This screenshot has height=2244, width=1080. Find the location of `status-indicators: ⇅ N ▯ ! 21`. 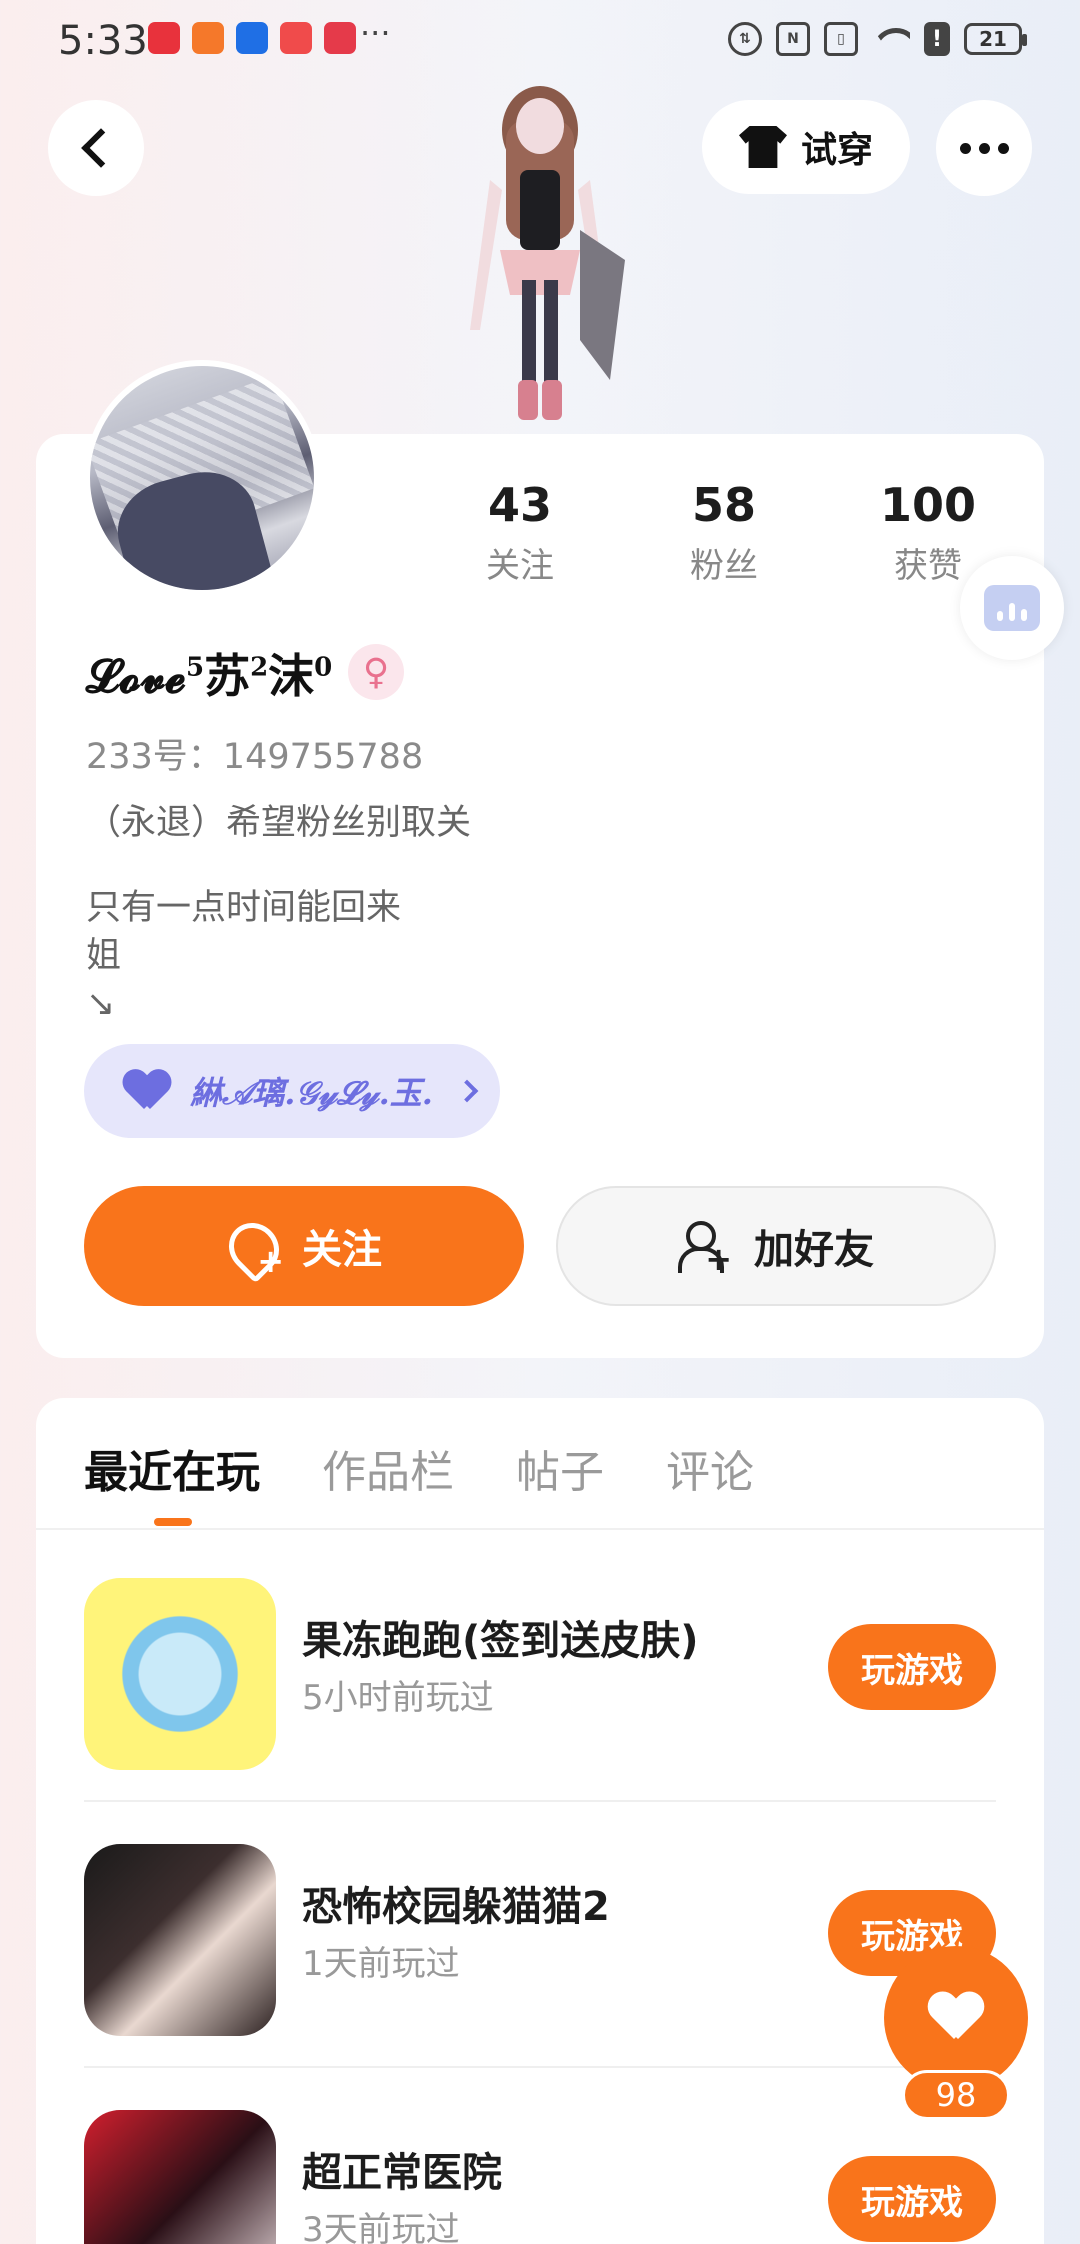

status-indicators: ⇅ N ▯ ! 21 is located at coordinates (877, 39).